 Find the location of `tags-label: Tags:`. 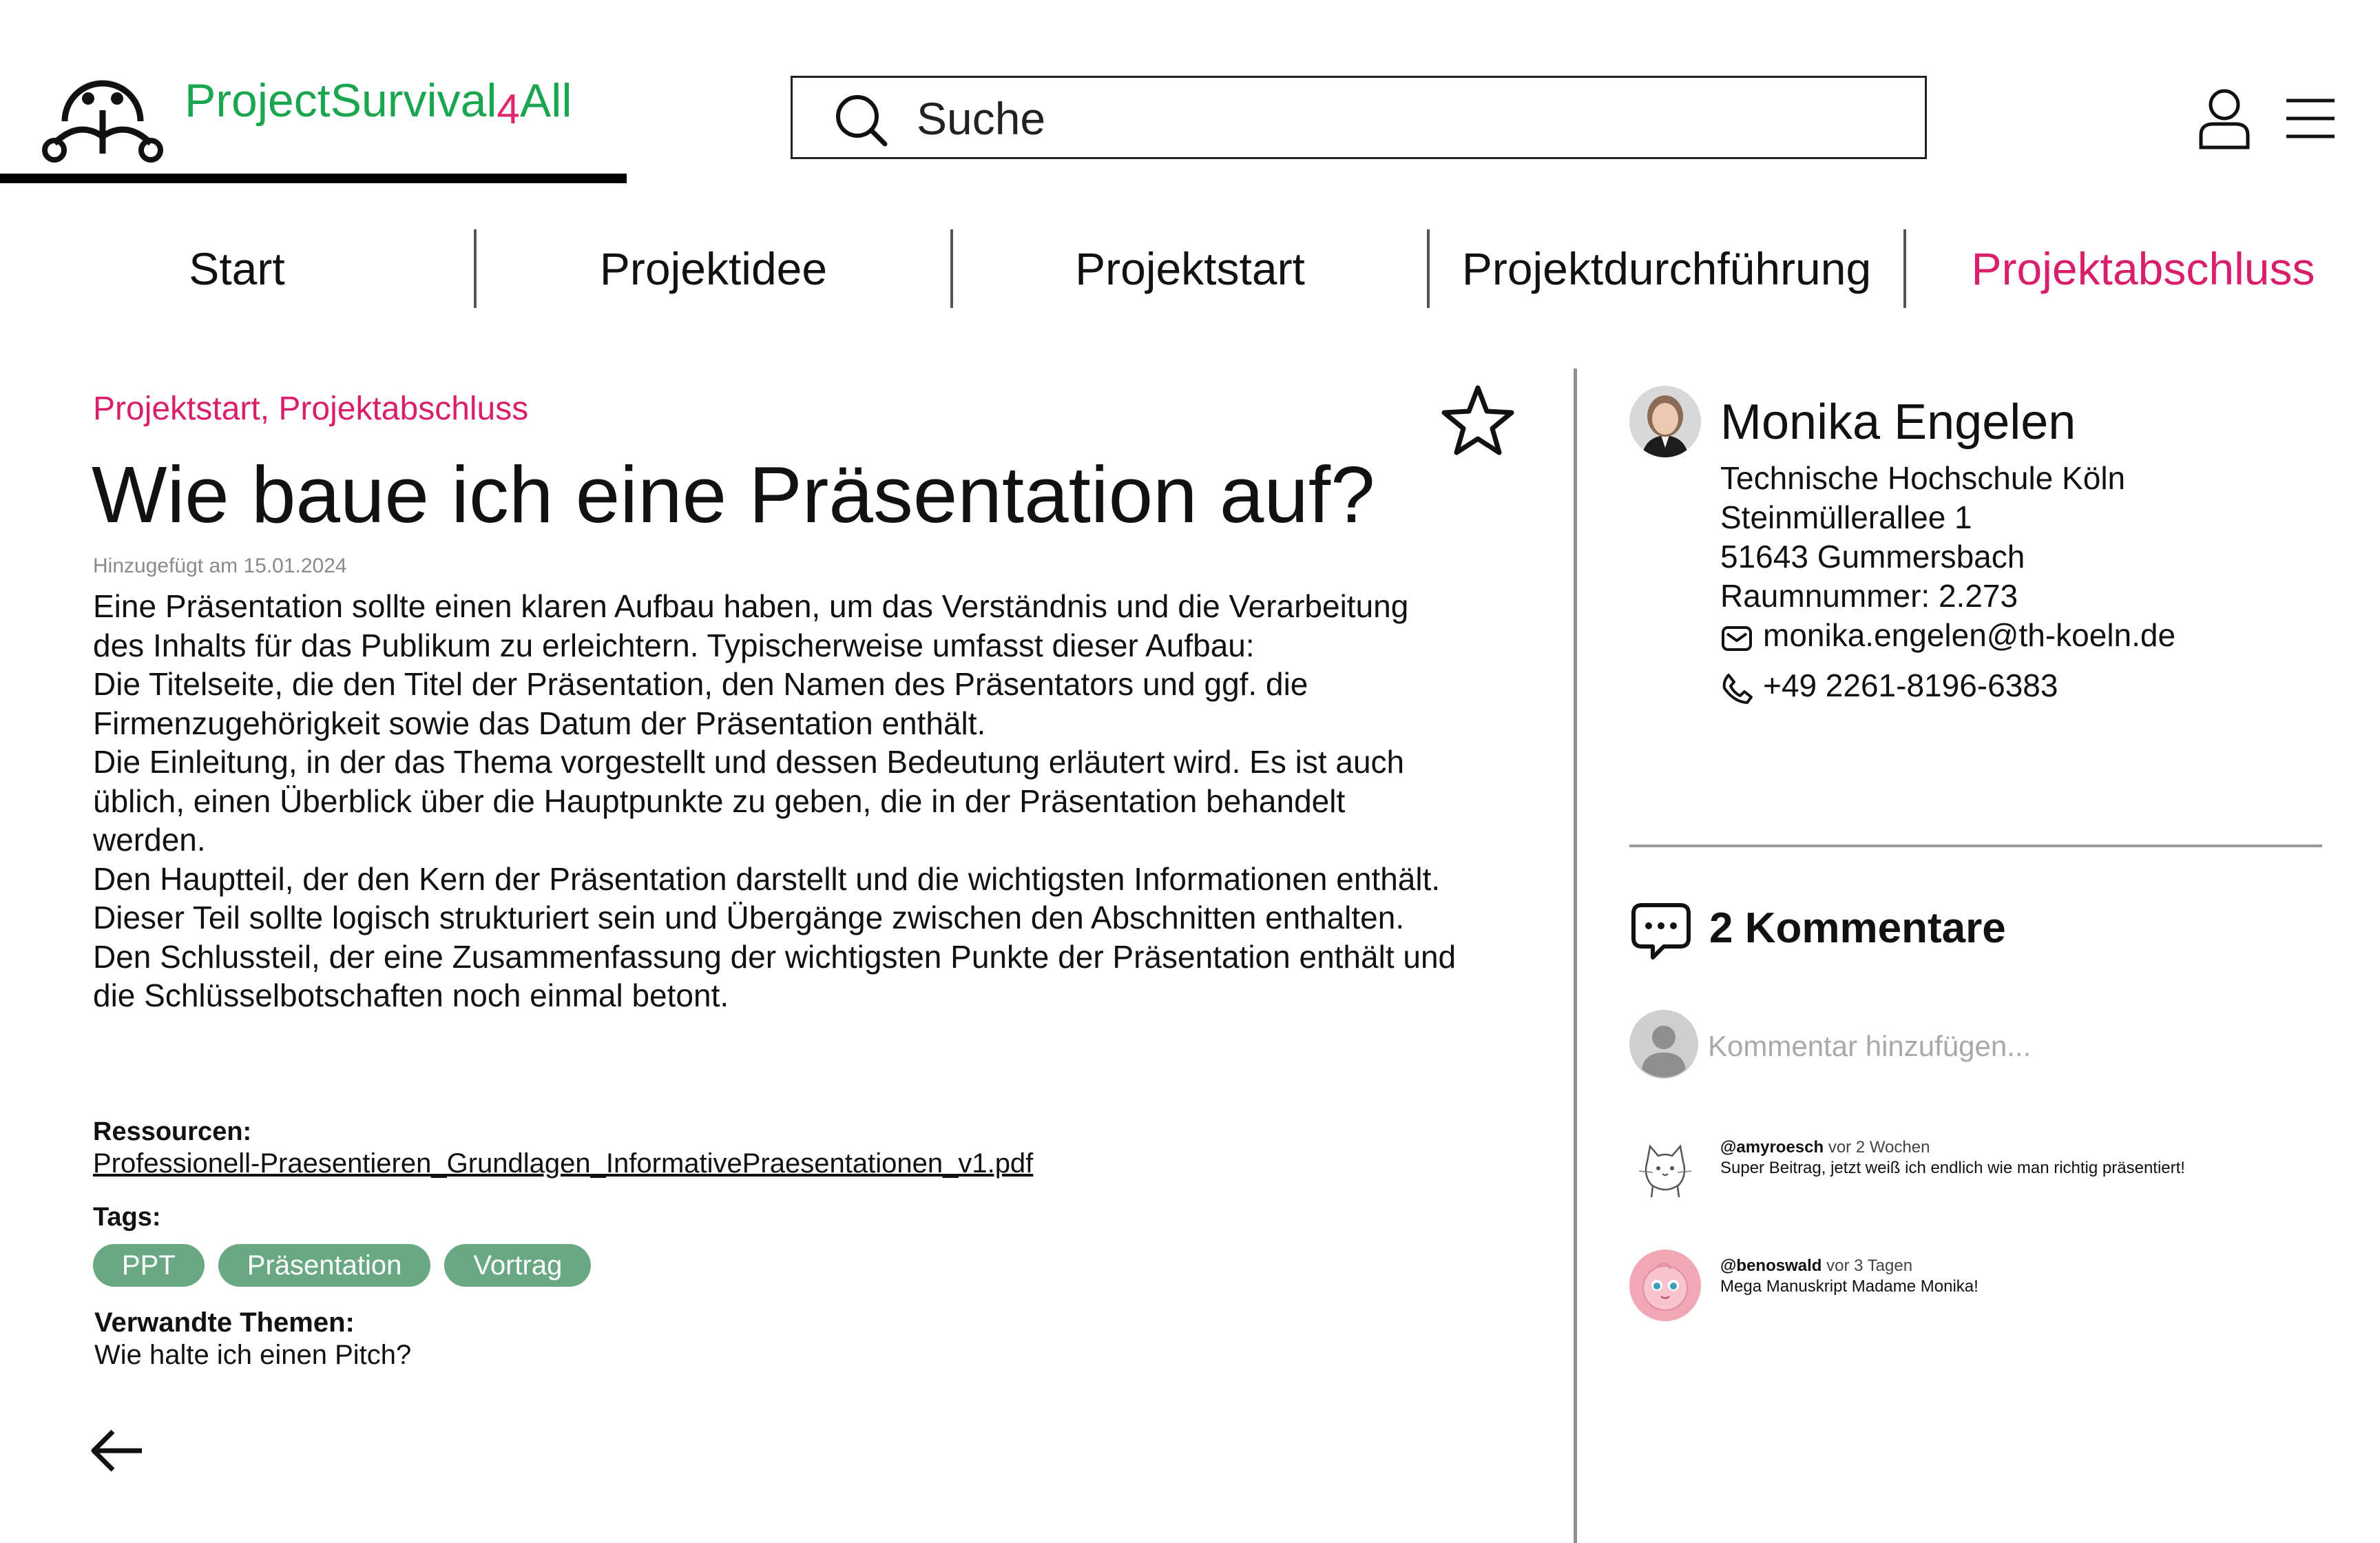

tags-label: Tags: is located at coordinates (127, 1218).